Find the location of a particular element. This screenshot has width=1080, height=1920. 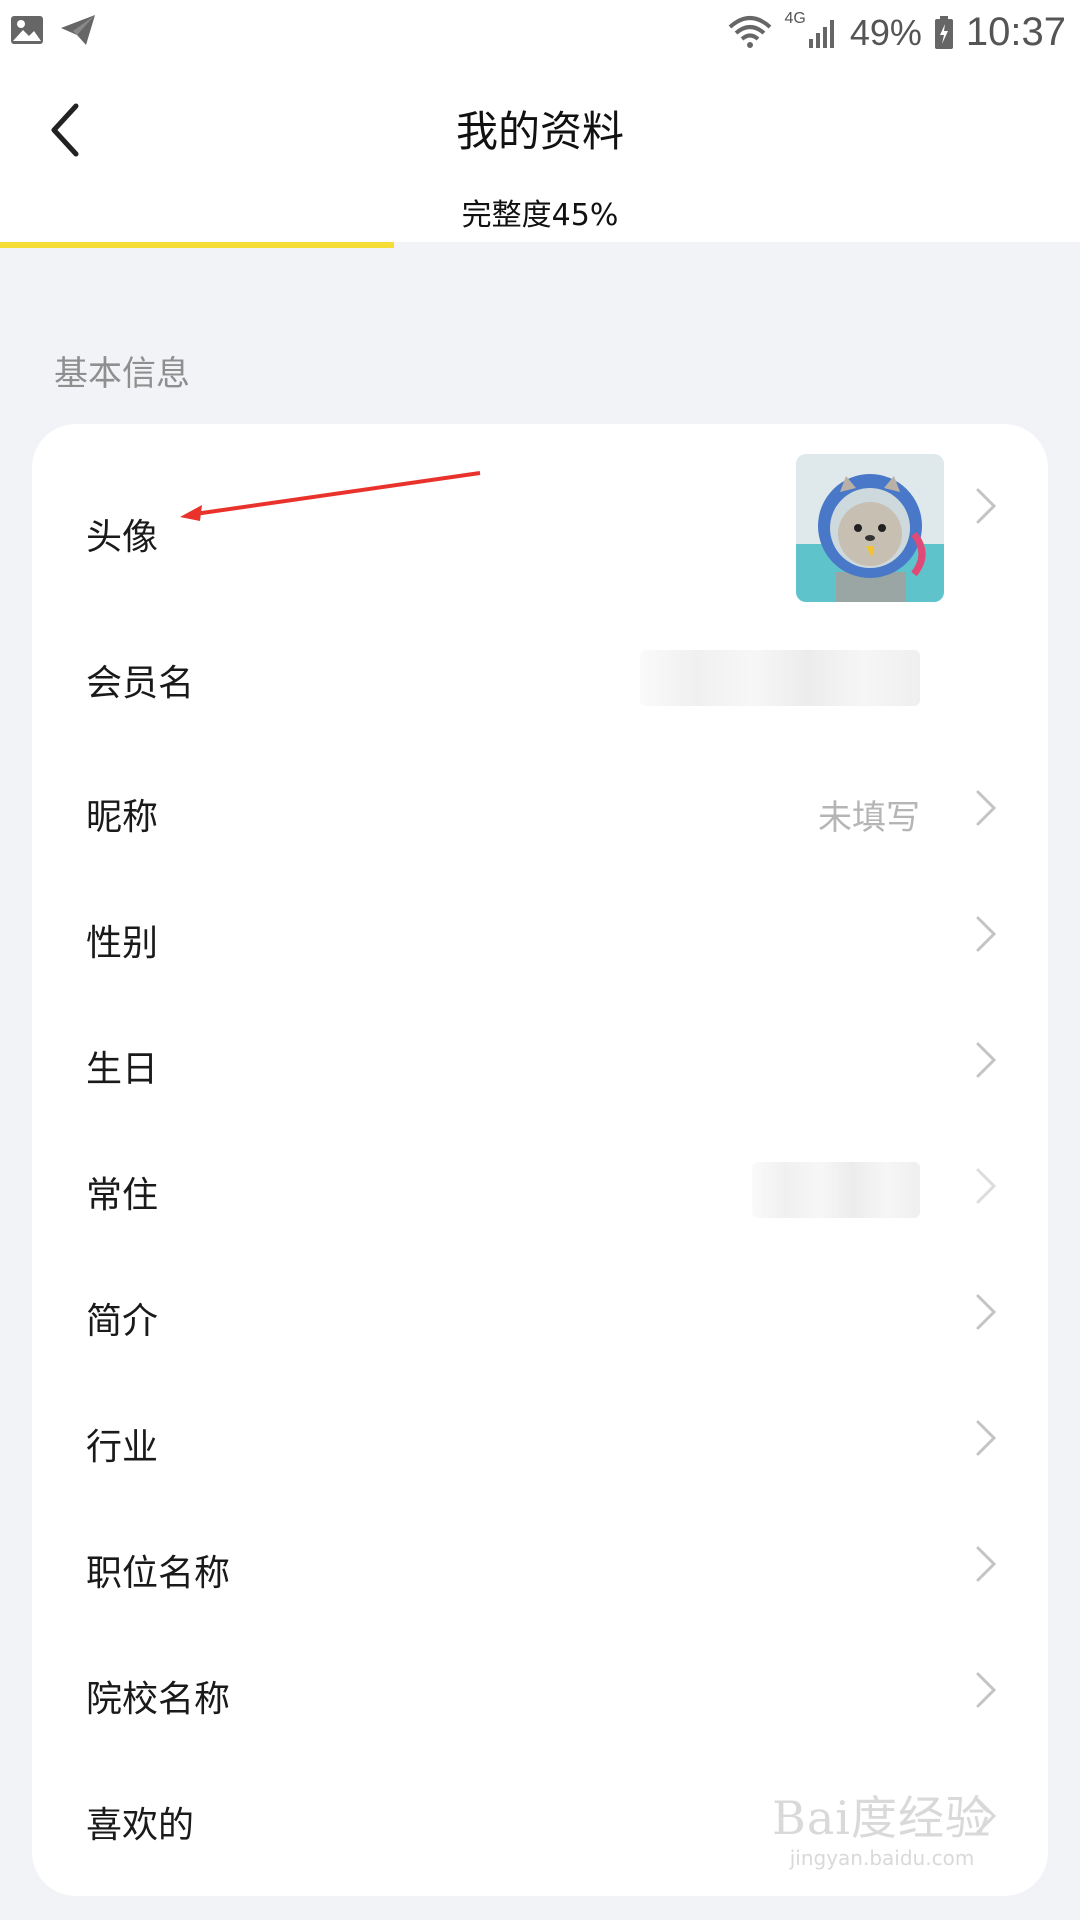

row-school: 院校名称 is located at coordinates (540, 1689).